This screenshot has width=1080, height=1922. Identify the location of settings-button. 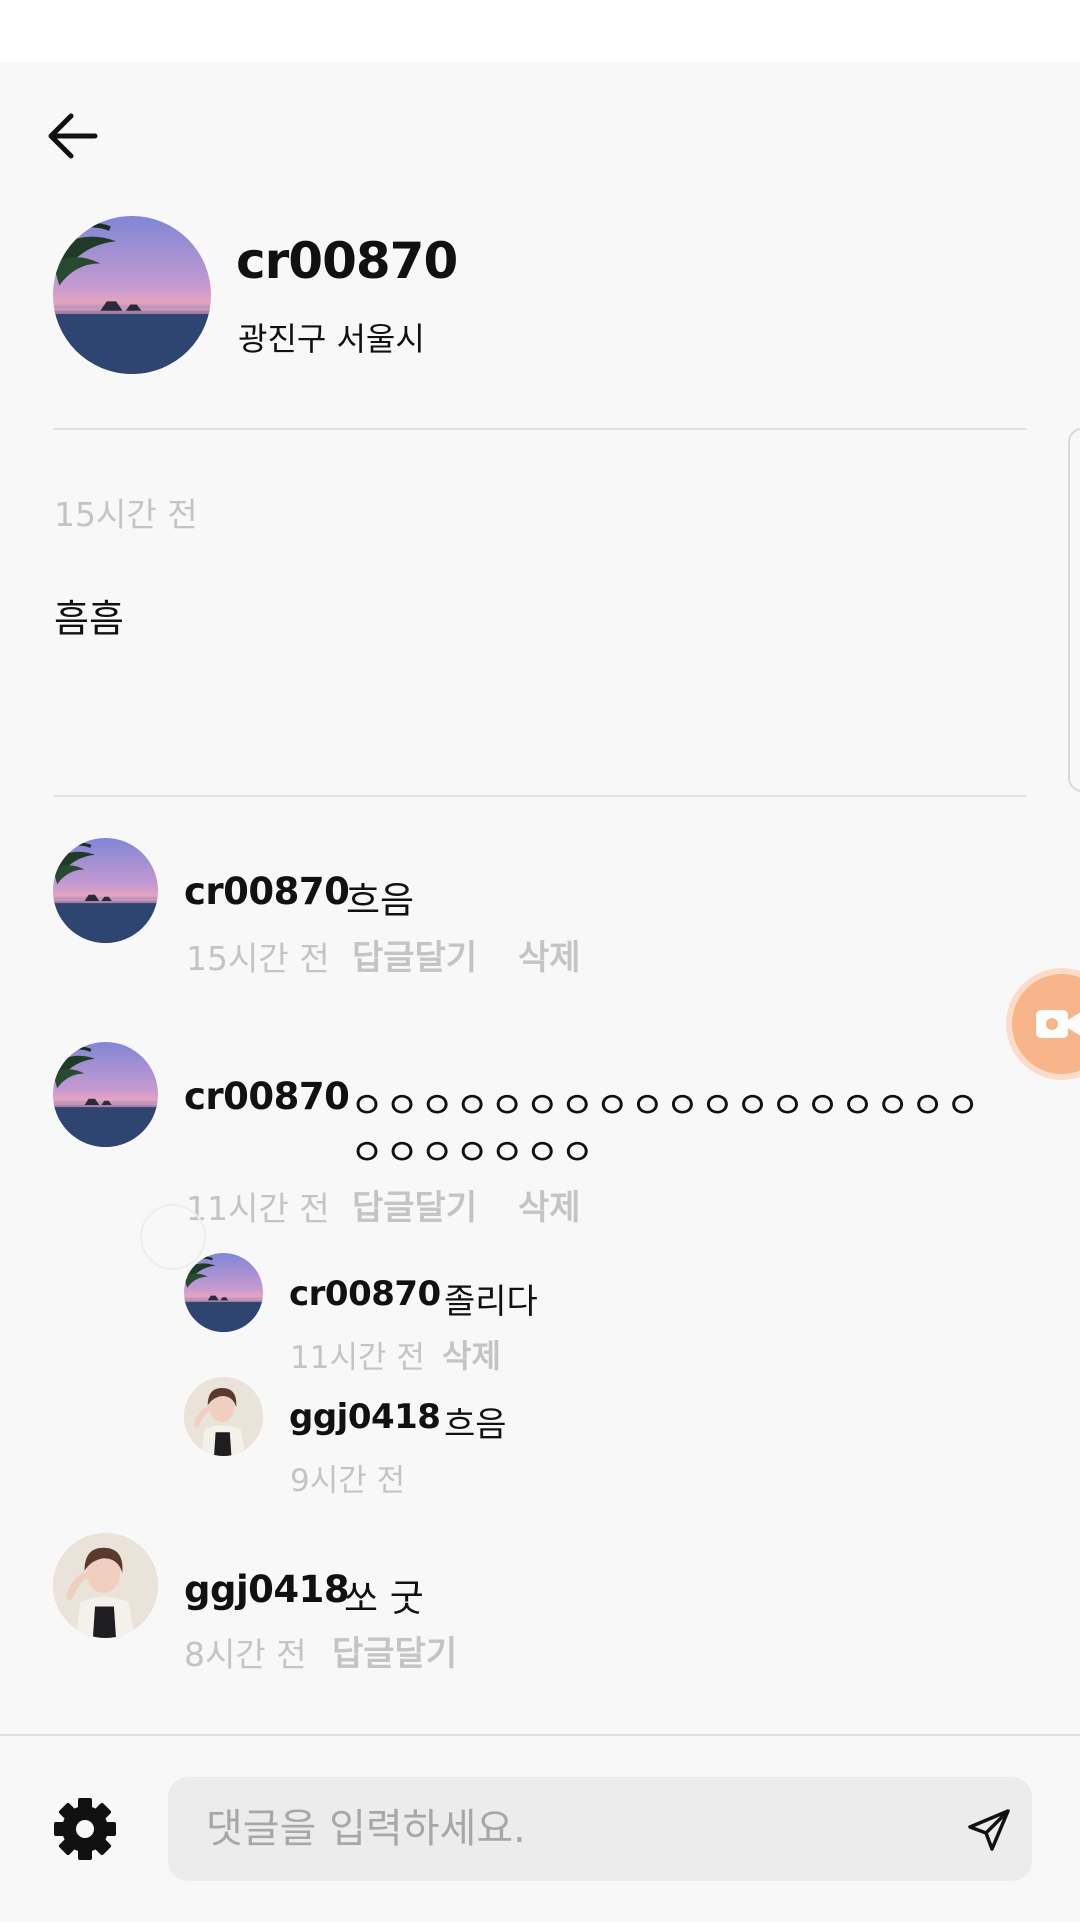
(85, 1829).